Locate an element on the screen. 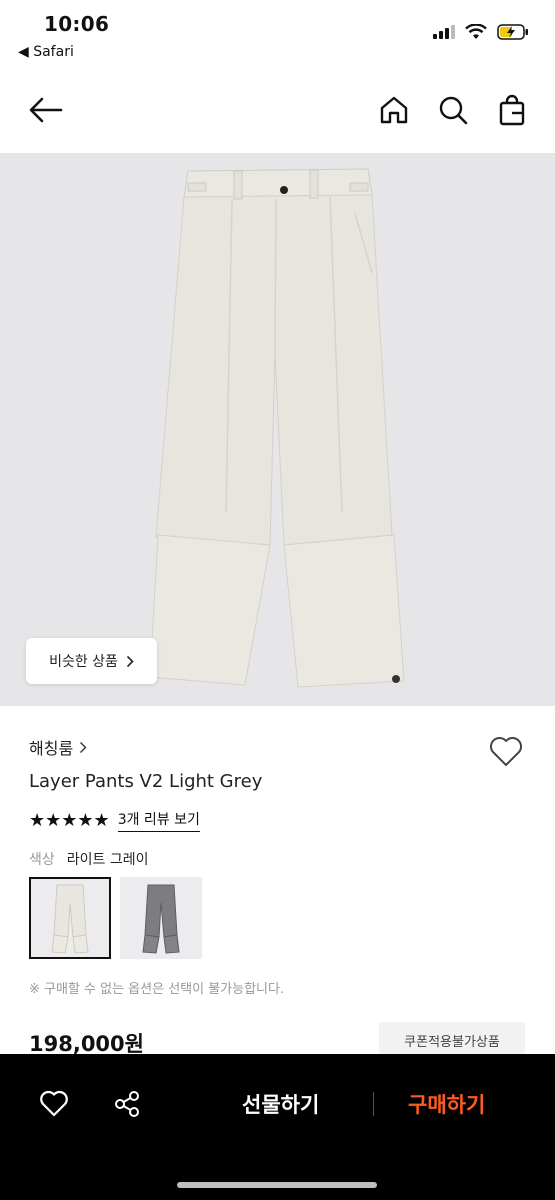 This screenshot has height=1200, width=555. brand-link: 해칭룸 is located at coordinates (58, 747).